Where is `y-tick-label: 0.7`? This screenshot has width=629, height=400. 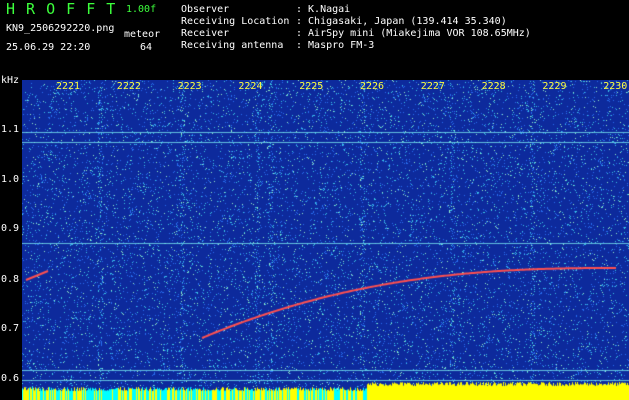
y-tick-label: 0.7 is located at coordinates (10, 328).